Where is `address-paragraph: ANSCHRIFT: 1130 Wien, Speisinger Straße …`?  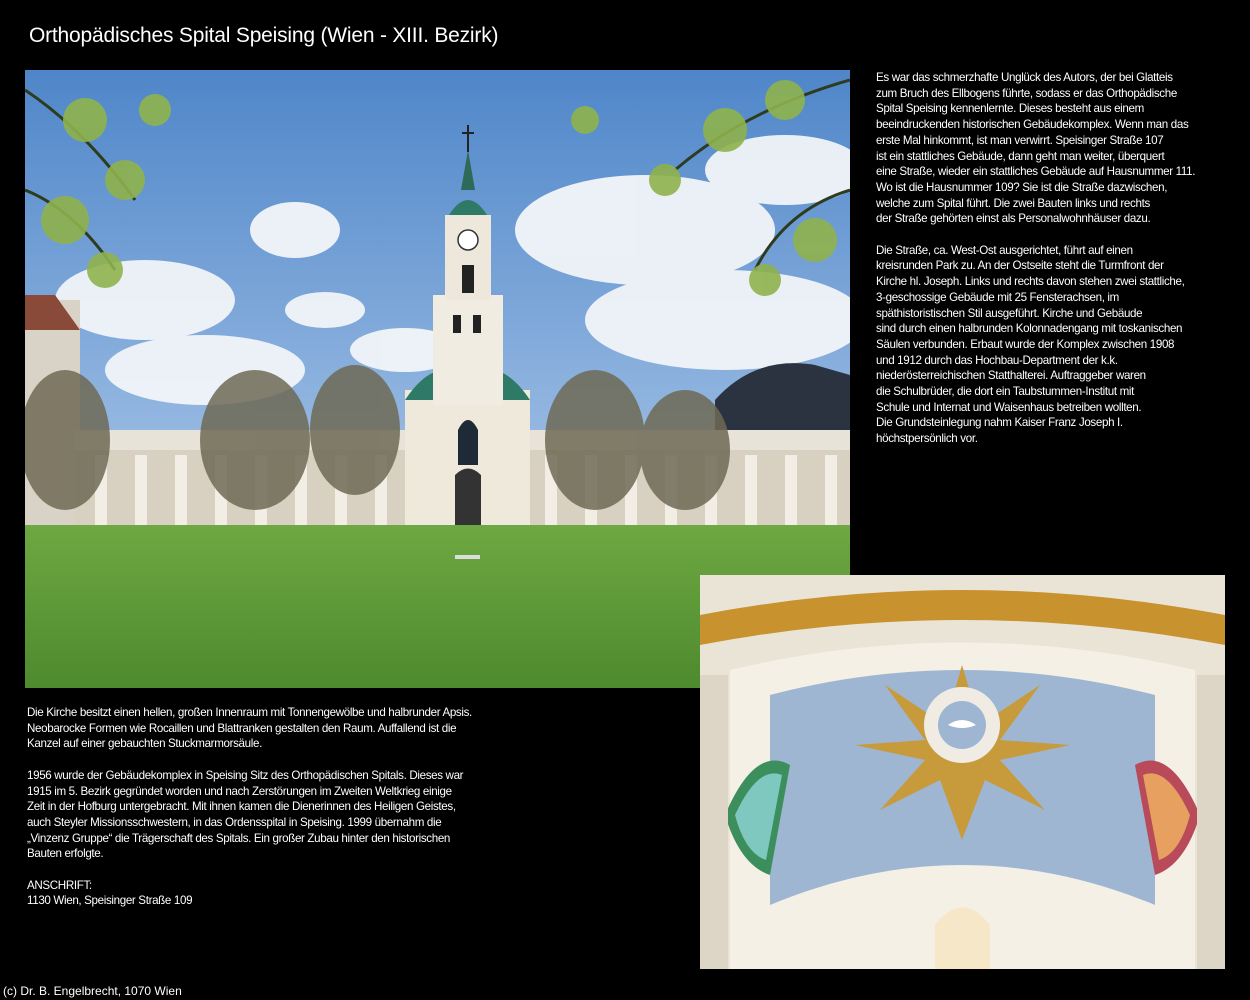 address-paragraph: ANSCHRIFT: 1130 Wien, Speisinger Straße … is located at coordinates (110, 893).